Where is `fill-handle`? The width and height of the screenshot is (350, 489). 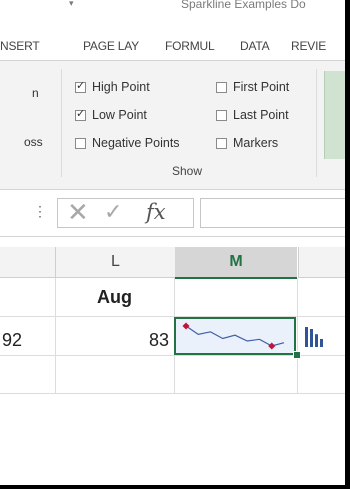
fill-handle is located at coordinates (297, 355).